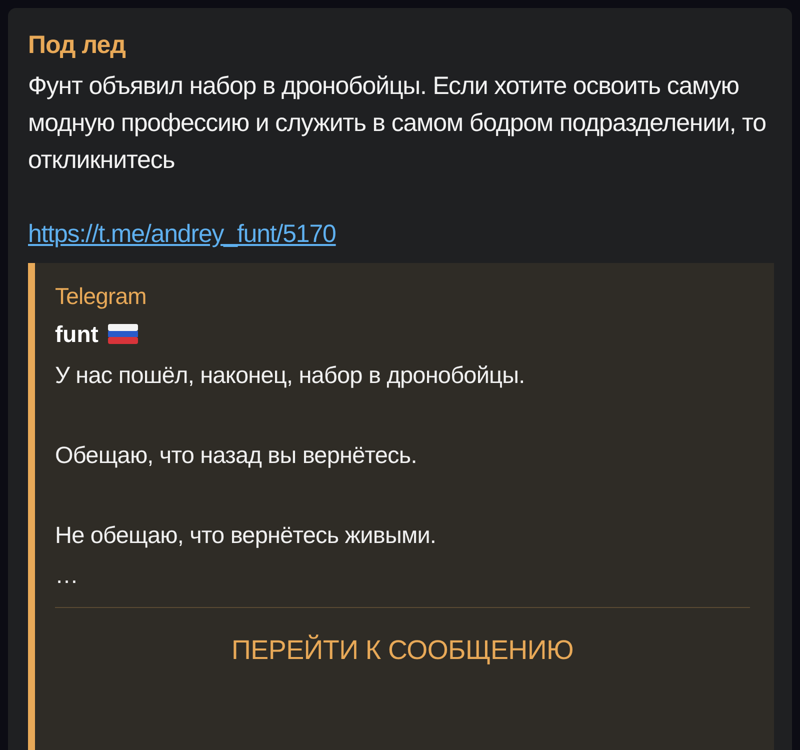 Image resolution: width=800 pixels, height=750 pixels. What do you see at coordinates (101, 296) in the screenshot?
I see `preview-site-name: Telegram` at bounding box center [101, 296].